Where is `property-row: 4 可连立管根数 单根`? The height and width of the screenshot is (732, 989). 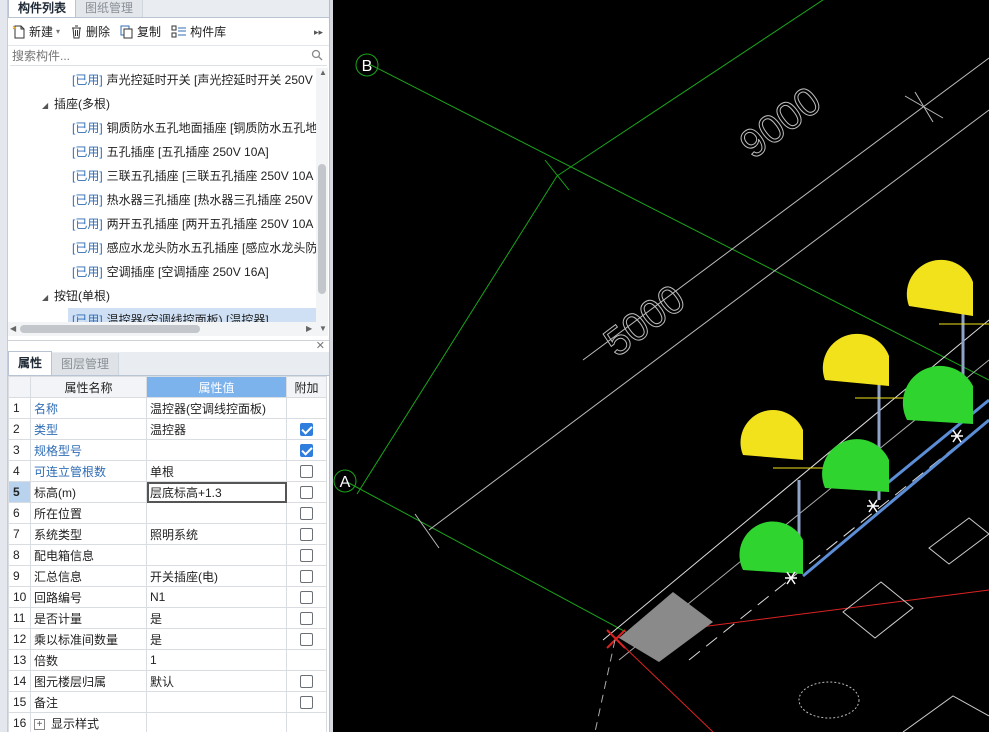 property-row: 4 可连立管根数 单根 is located at coordinates (167, 471).